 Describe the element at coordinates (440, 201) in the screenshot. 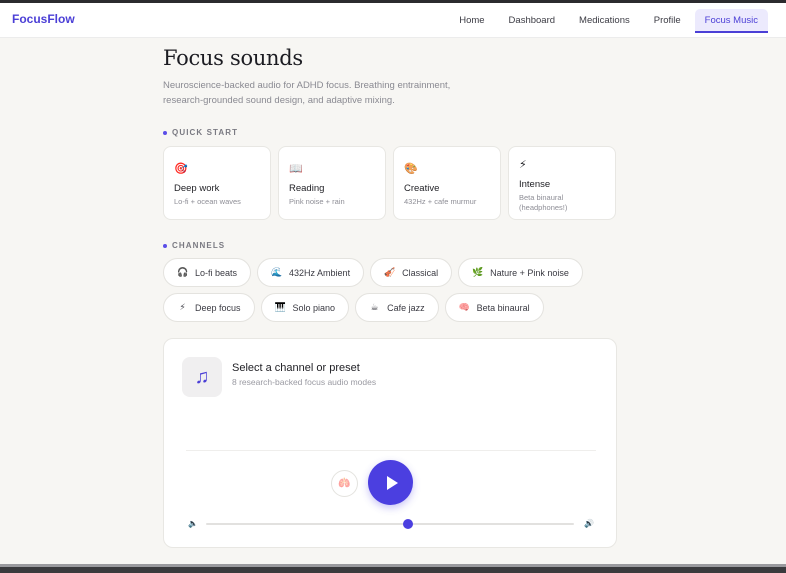

I see `preset-desc: 432Hz + cafe murmur` at that location.